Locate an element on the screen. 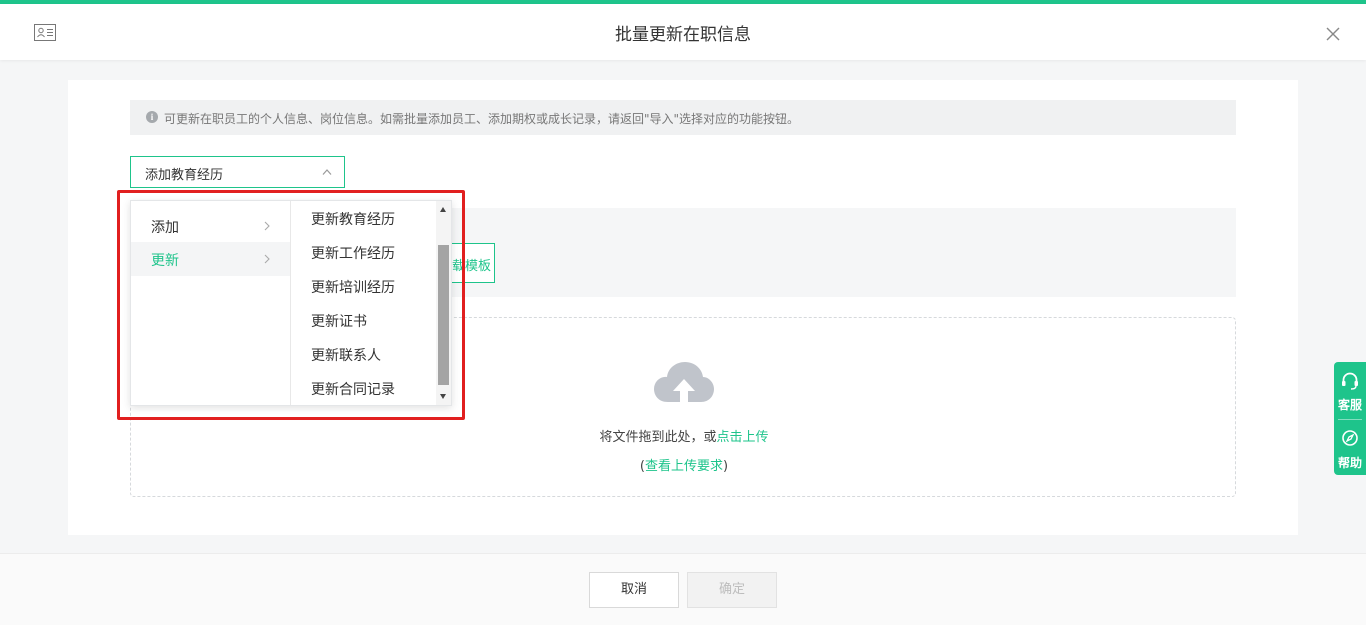  template-panel is located at coordinates (843, 252).